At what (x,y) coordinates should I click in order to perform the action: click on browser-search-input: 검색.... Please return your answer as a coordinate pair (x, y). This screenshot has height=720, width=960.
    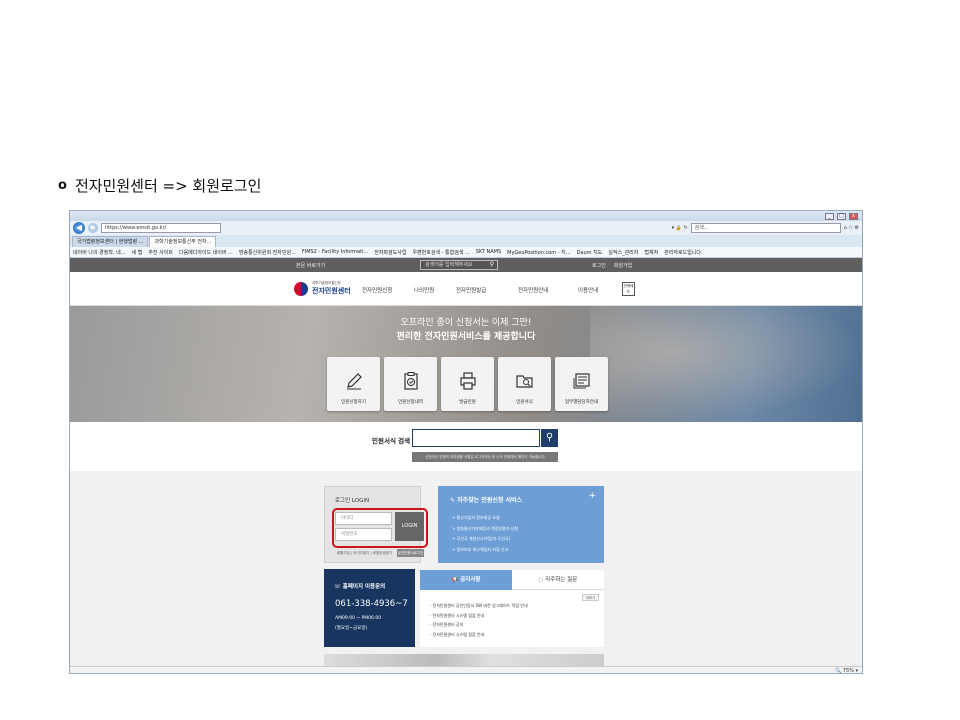
    Looking at the image, I should click on (765, 228).